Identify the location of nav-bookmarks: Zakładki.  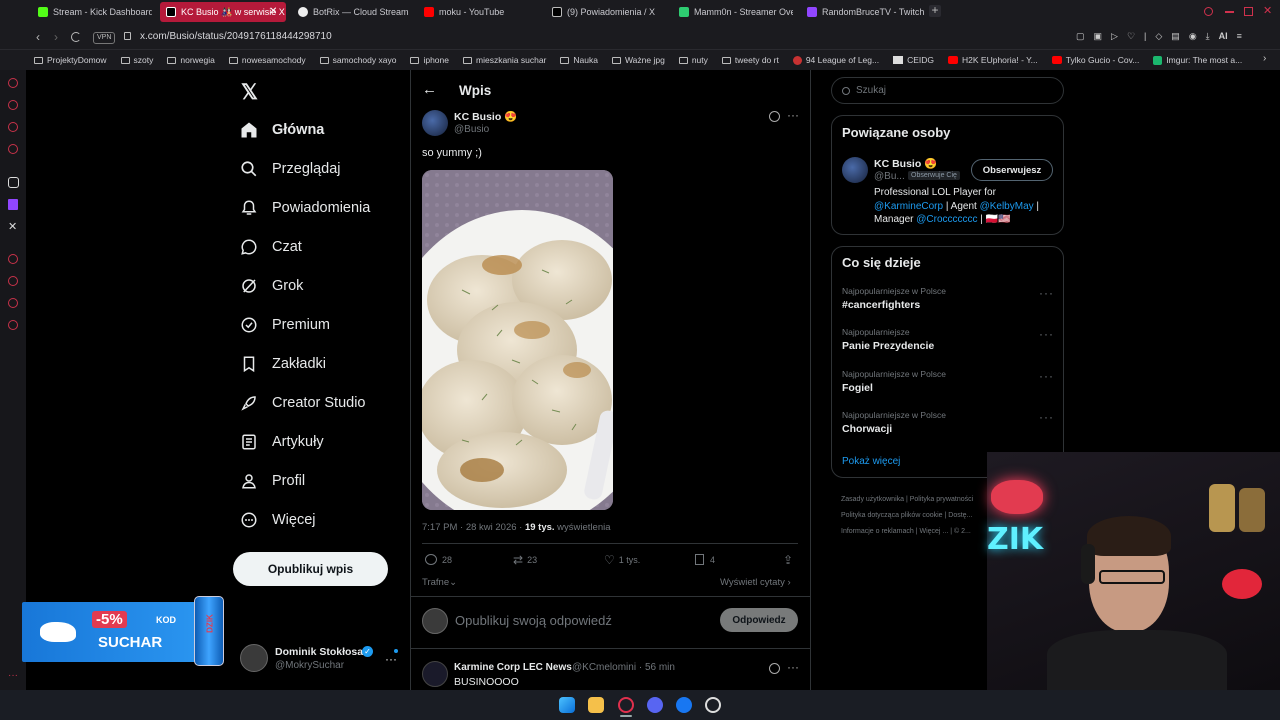
(283, 364).